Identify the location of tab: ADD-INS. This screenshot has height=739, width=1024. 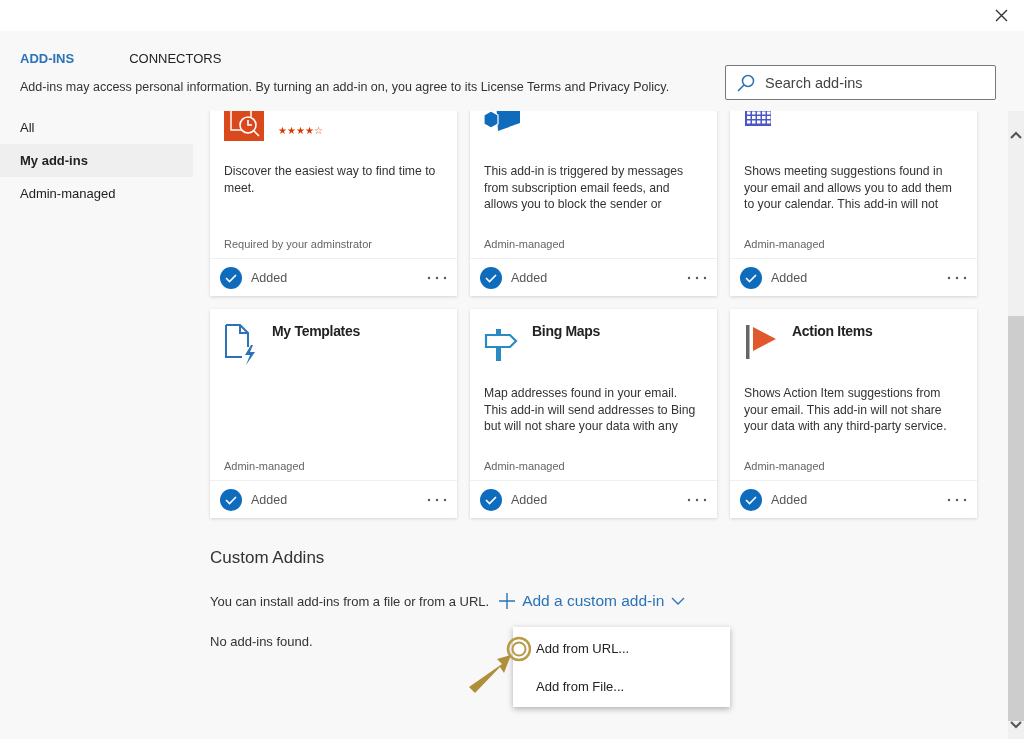
(47, 58).